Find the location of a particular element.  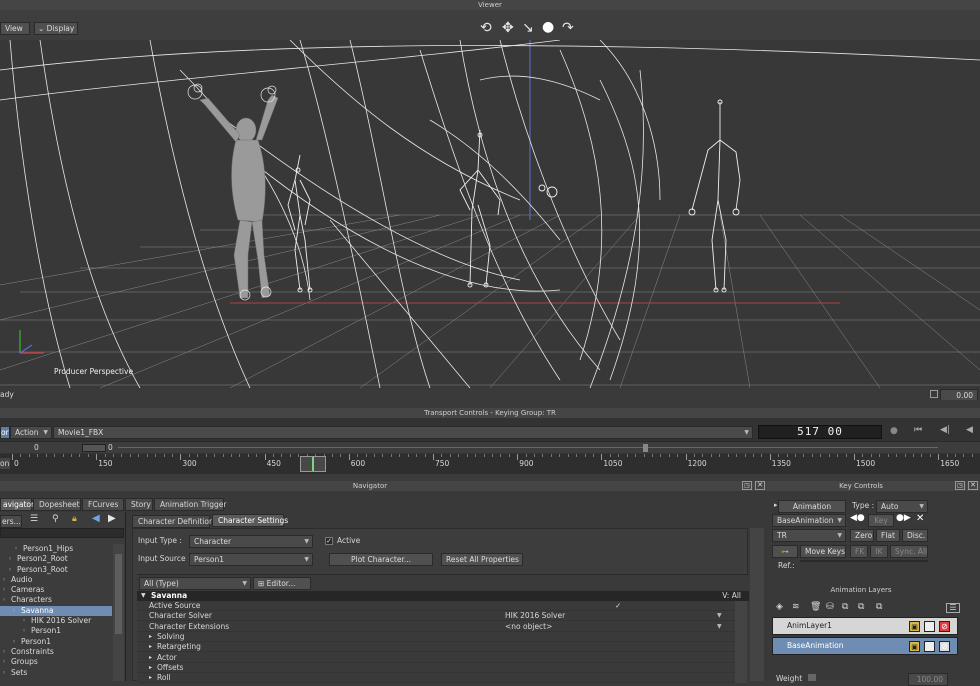

tab-character-settings: Character Settings is located at coordinates (250, 520).